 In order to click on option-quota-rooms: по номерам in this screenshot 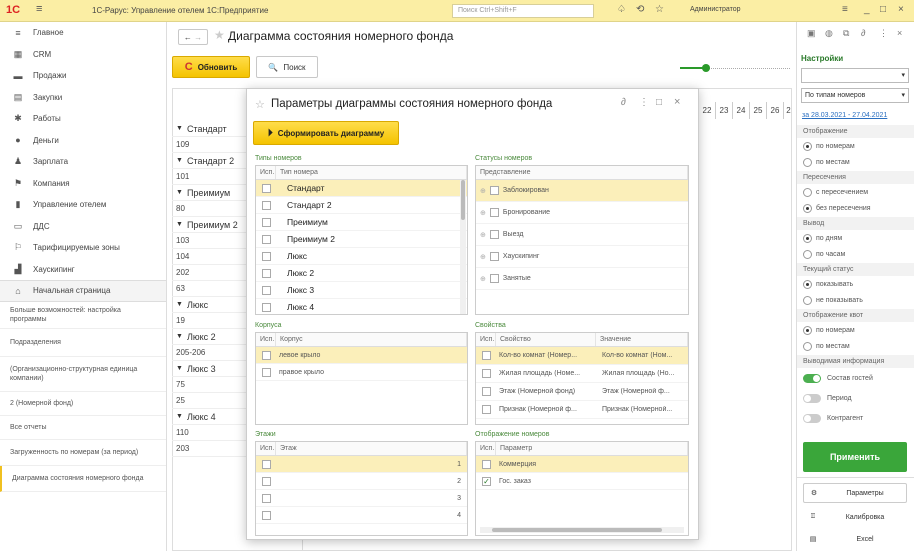, I will do `click(855, 330)`.